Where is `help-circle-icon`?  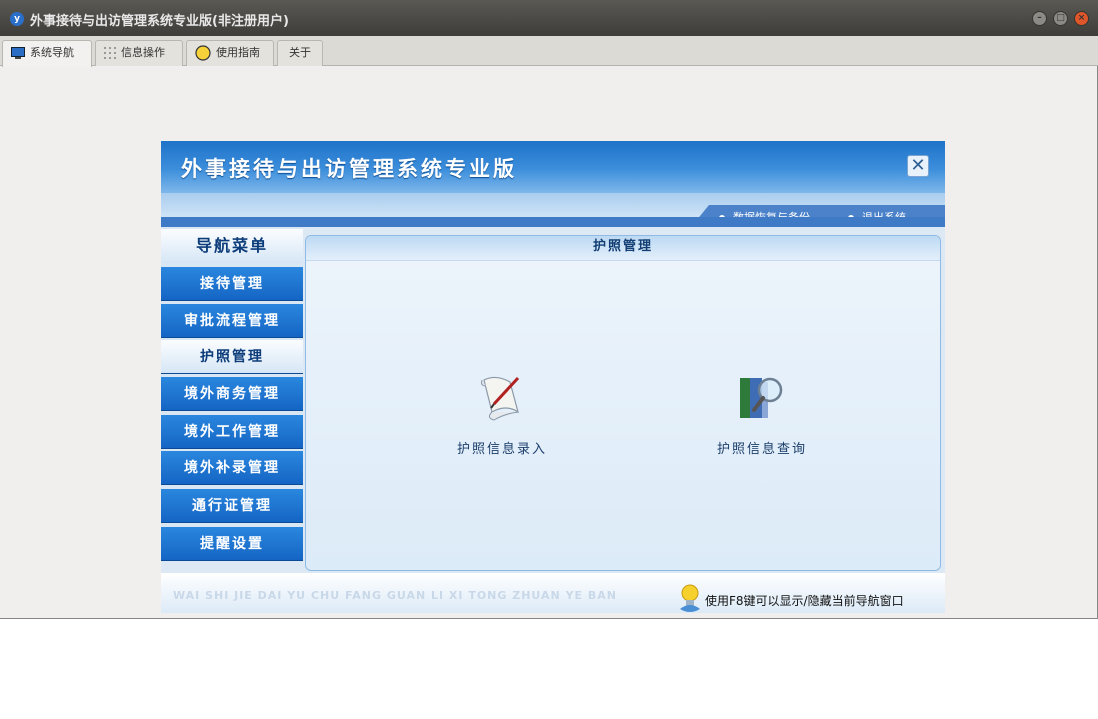
help-circle-icon is located at coordinates (203, 53).